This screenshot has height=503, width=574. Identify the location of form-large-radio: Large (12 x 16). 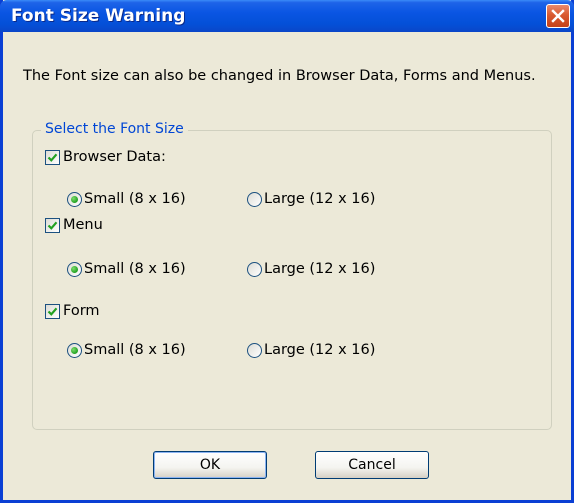
(311, 350).